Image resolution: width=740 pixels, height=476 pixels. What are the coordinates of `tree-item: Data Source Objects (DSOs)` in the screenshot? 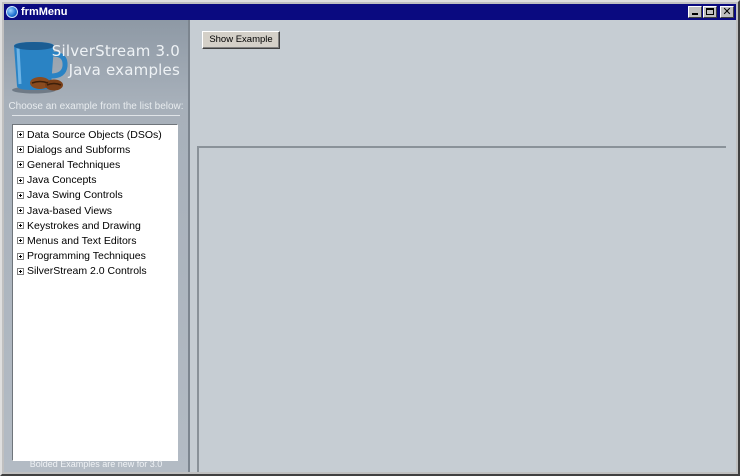 It's located at (95, 134).